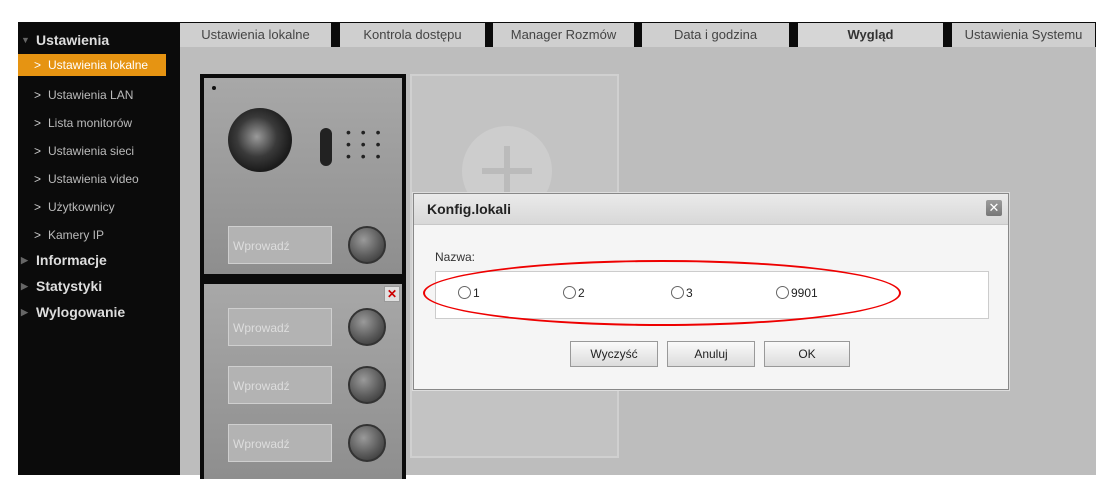 This screenshot has height=479, width=1105. I want to click on name-input-3: Wprowadź, so click(280, 385).